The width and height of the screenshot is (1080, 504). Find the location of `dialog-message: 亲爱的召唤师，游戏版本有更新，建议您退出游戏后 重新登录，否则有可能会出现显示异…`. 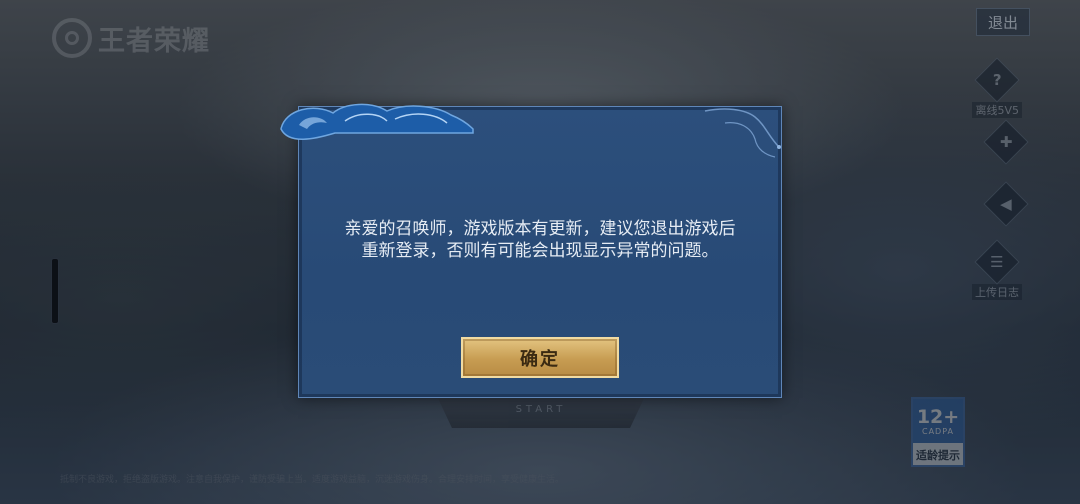

dialog-message: 亲爱的召唤师，游戏版本有更新，建议您退出游戏后 重新登录，否则有可能会出现显示异… is located at coordinates (540, 240).